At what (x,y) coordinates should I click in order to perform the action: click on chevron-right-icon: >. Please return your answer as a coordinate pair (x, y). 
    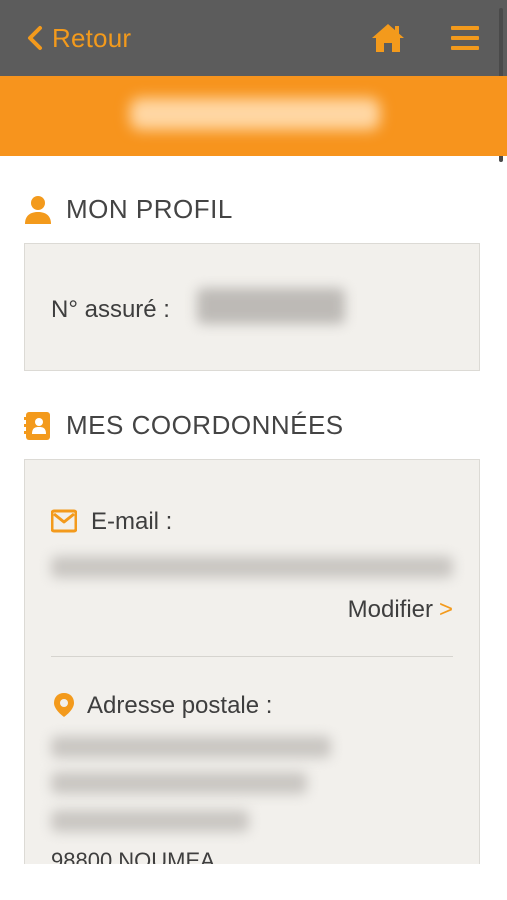
    Looking at the image, I should click on (445, 609).